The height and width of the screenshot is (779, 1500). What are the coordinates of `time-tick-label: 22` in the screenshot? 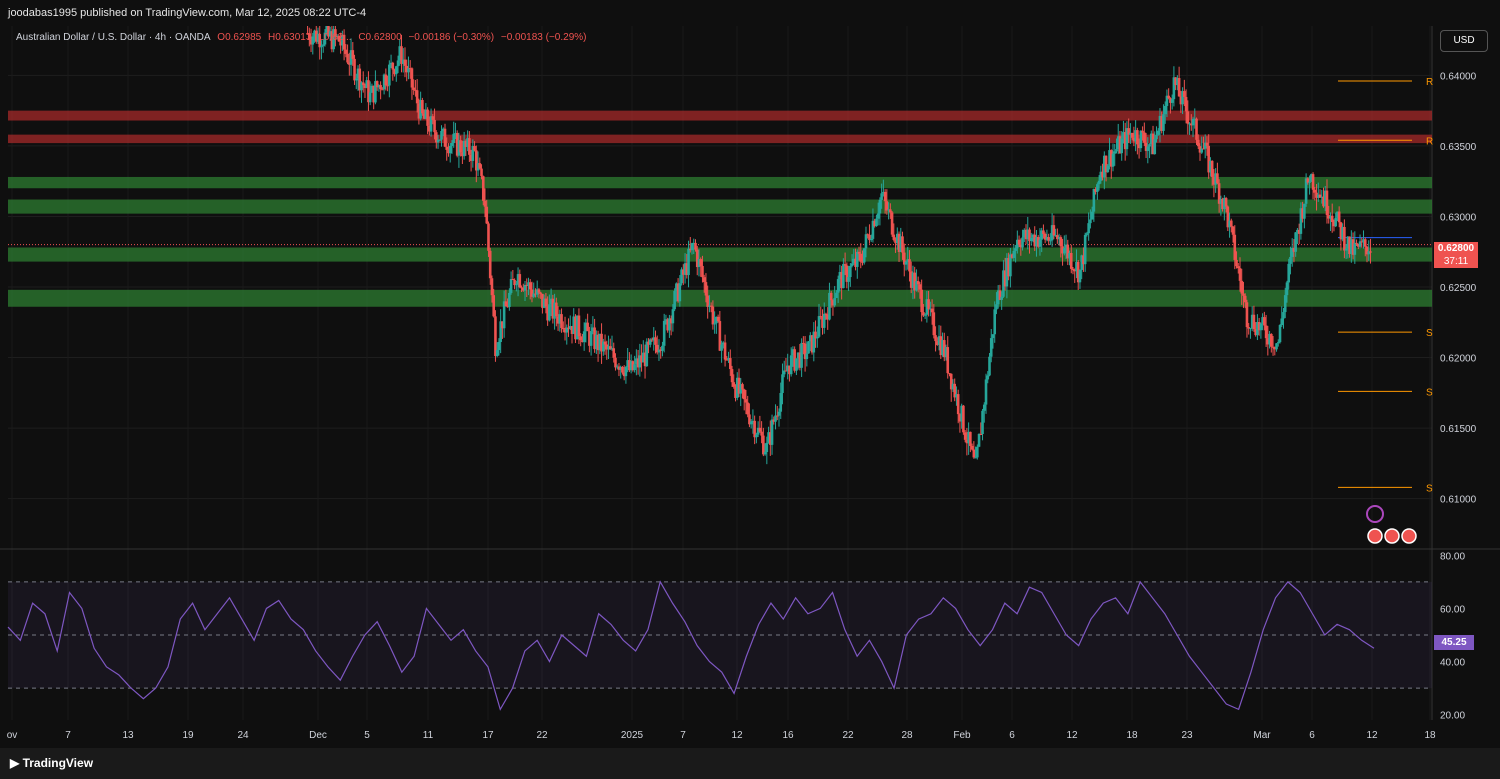 It's located at (542, 735).